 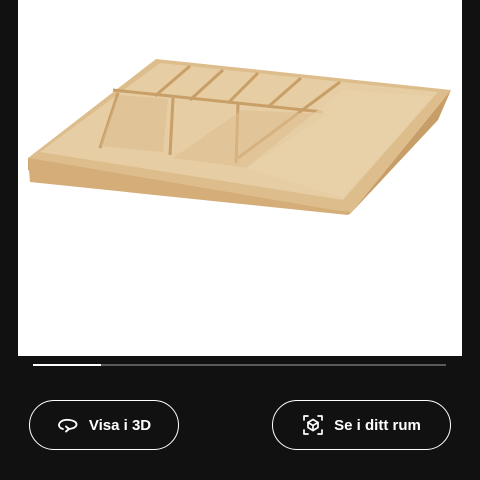 What do you see at coordinates (67, 365) in the screenshot?
I see `carousel-progress-fill` at bounding box center [67, 365].